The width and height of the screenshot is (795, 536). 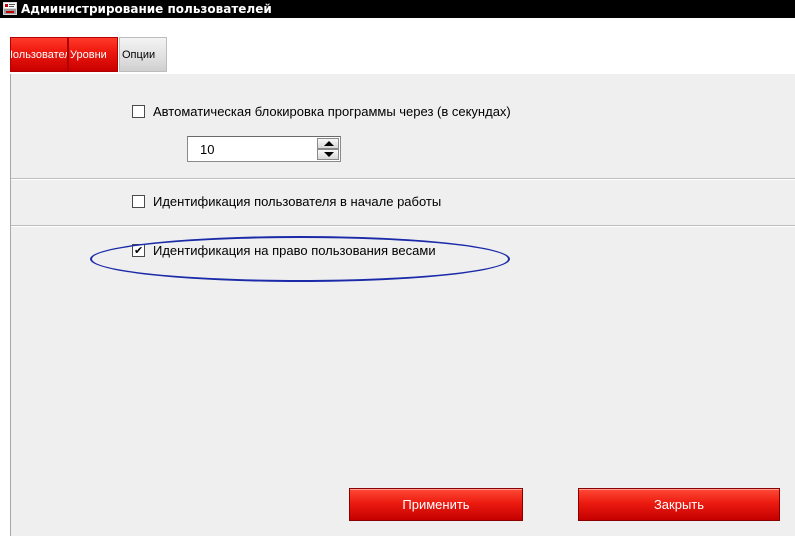 What do you see at coordinates (138, 111) in the screenshot?
I see `auto-lock-checkbox` at bounding box center [138, 111].